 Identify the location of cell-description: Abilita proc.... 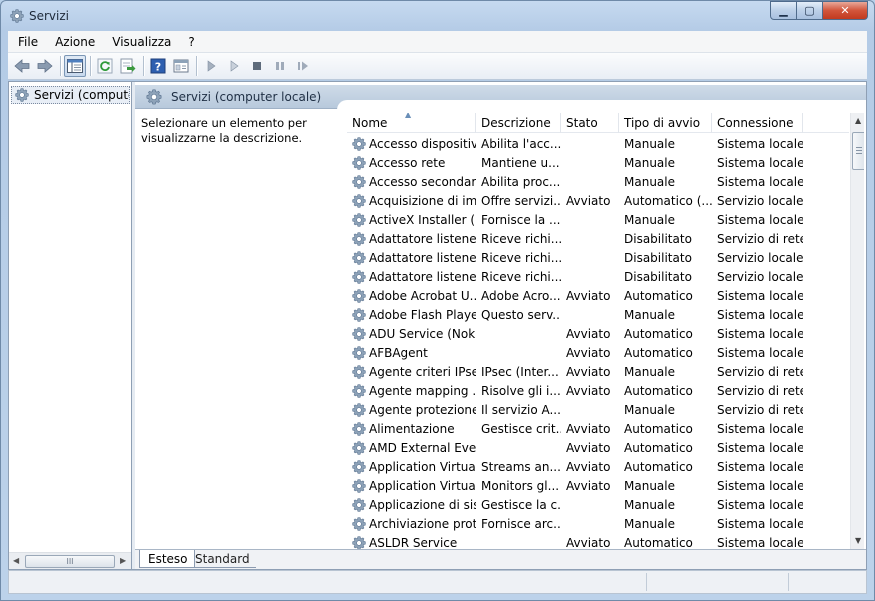
(518, 182).